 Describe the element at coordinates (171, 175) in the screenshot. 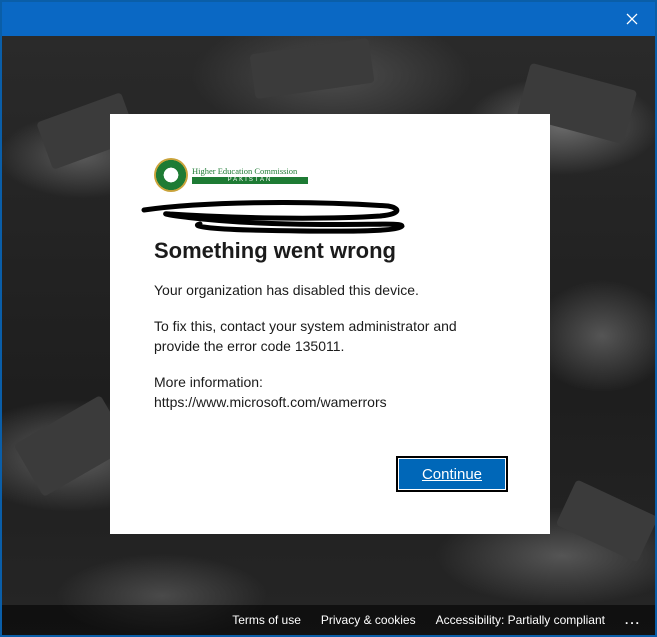

I see `hec-seal-icon` at that location.